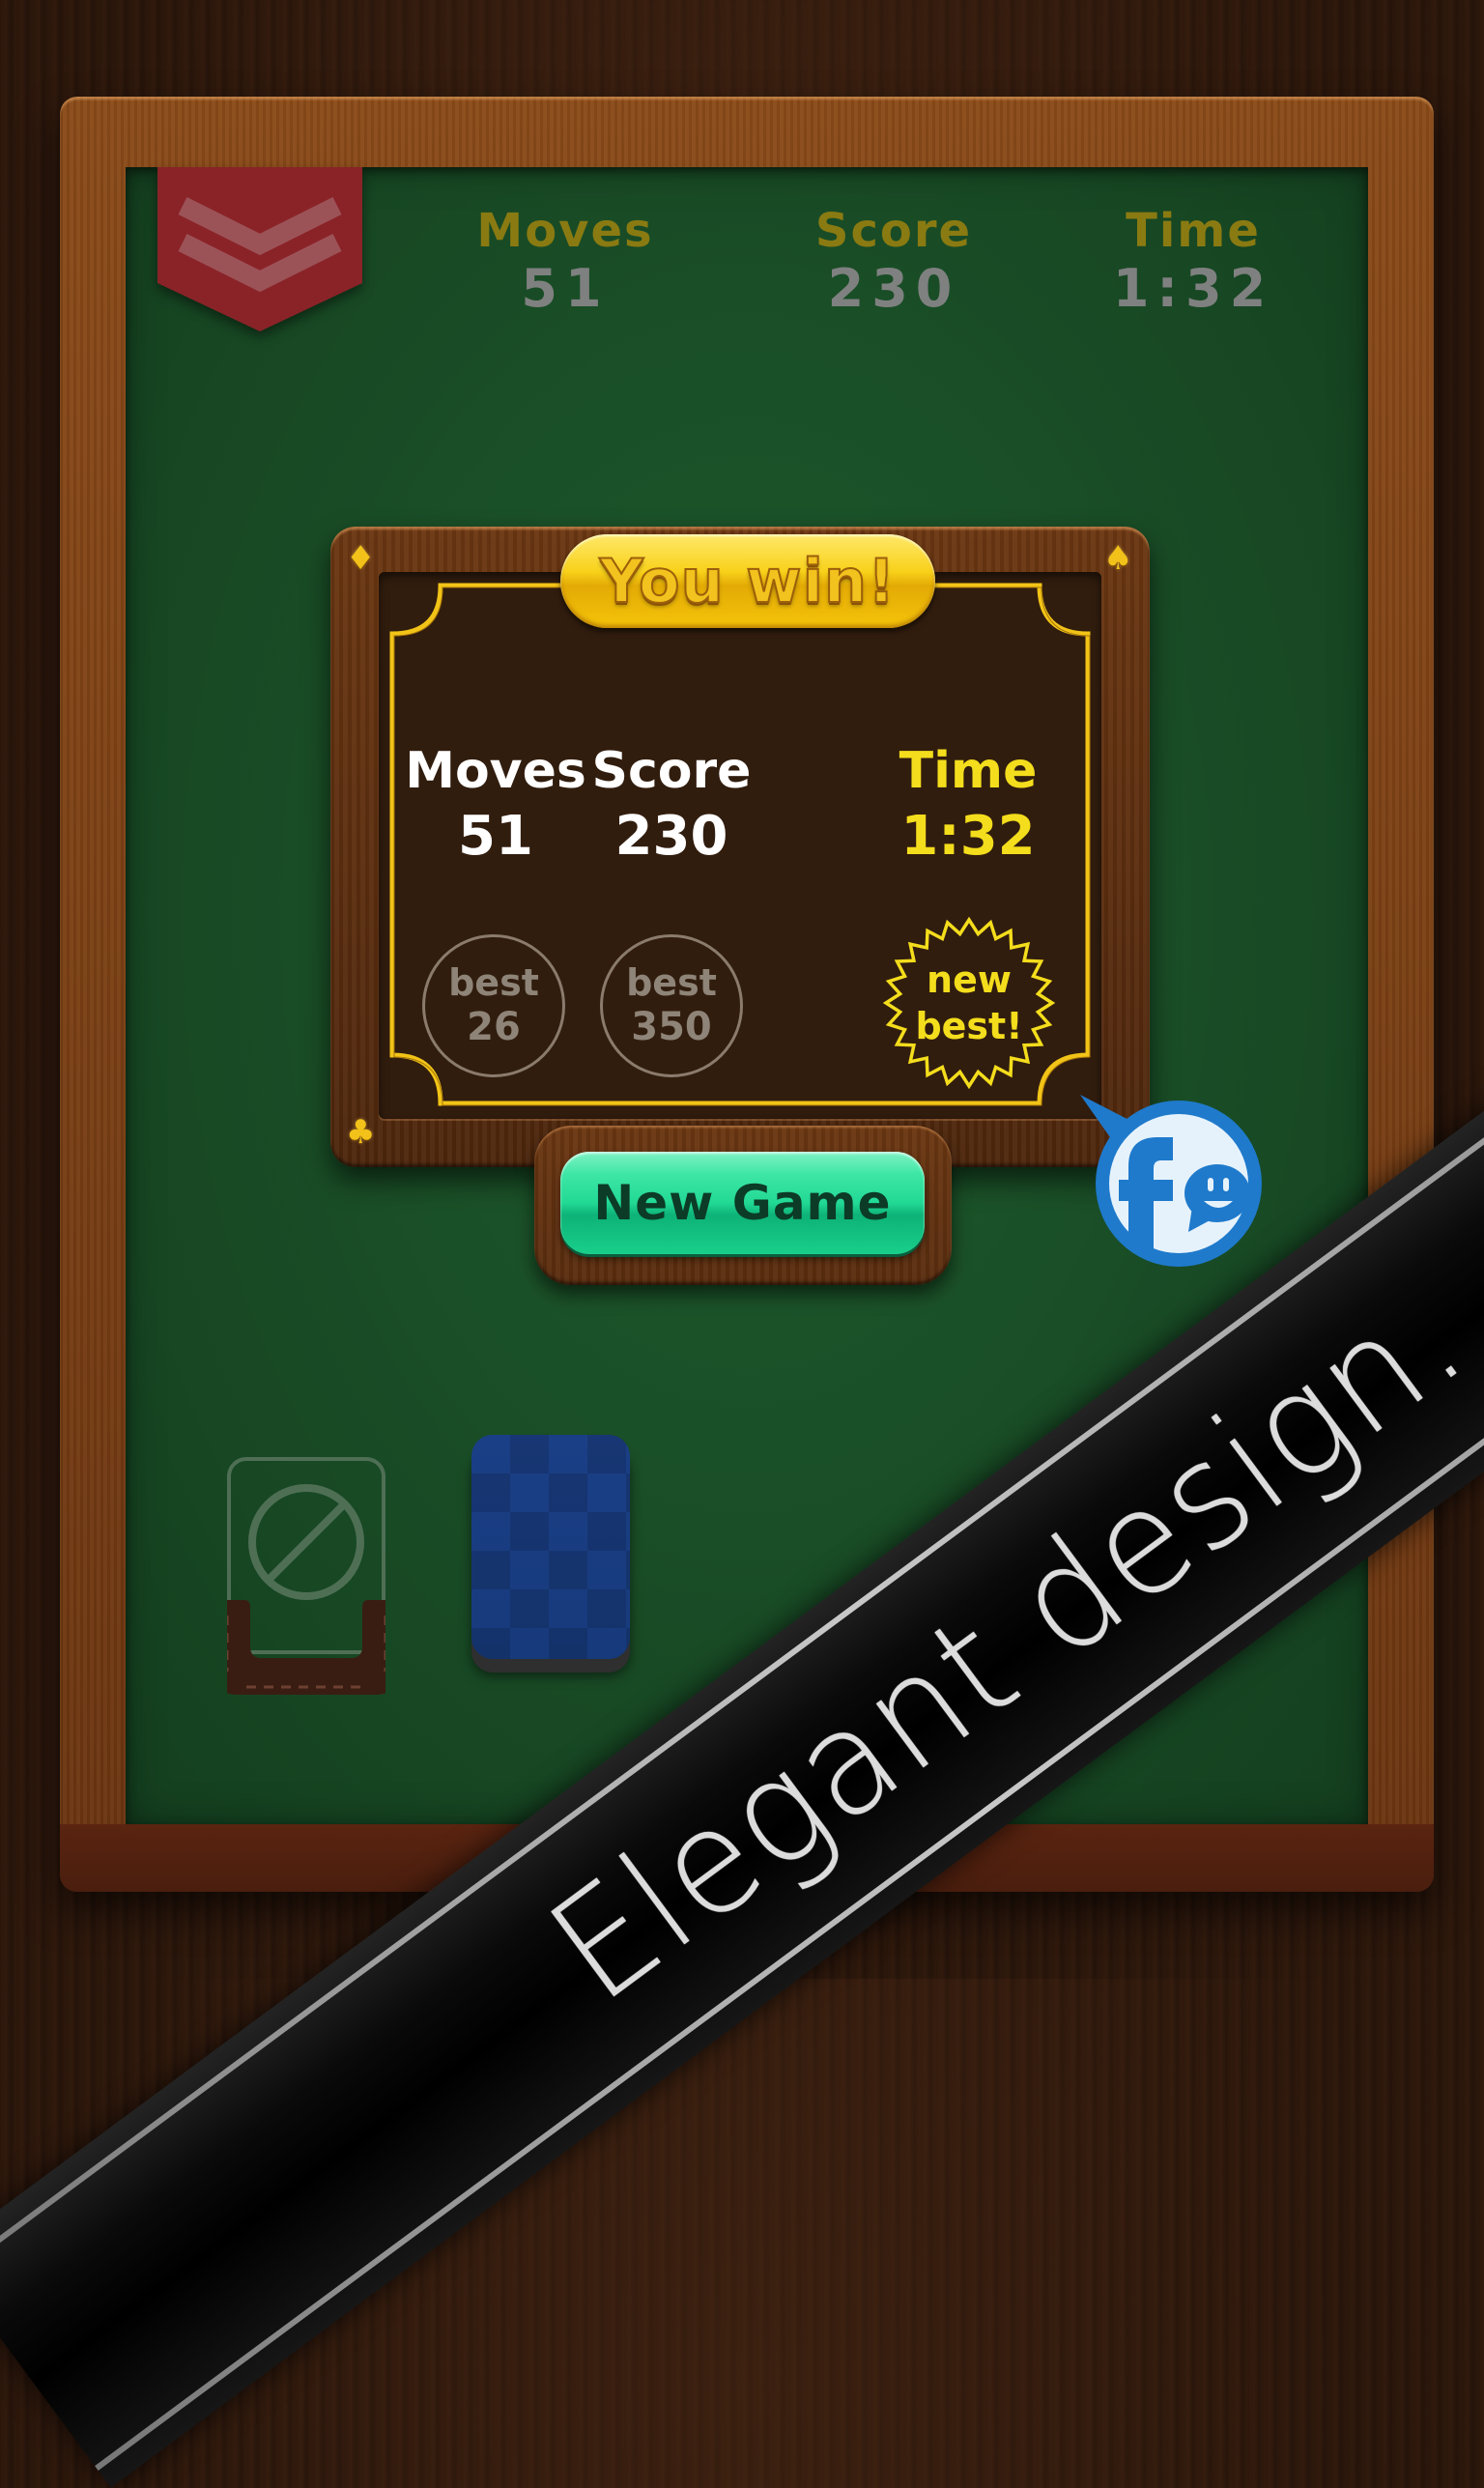 The image size is (1484, 2488). What do you see at coordinates (550, 1547) in the screenshot?
I see `waste-pile-card-back` at bounding box center [550, 1547].